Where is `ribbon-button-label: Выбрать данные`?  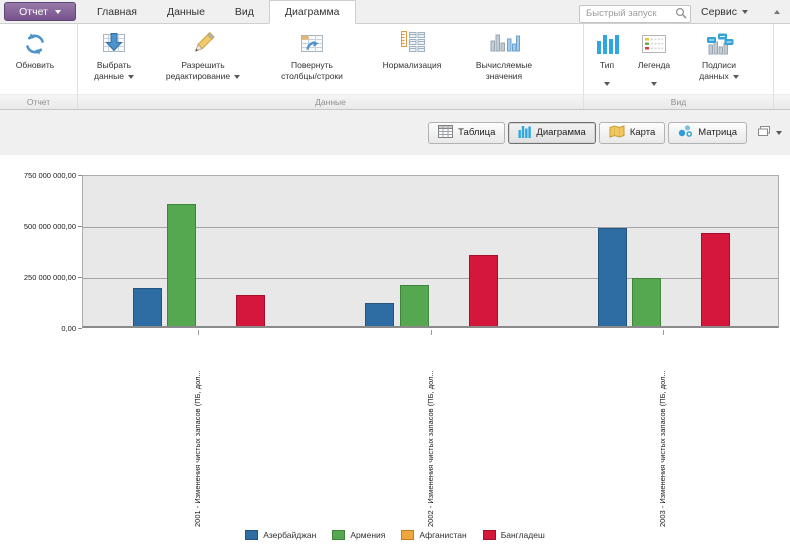
ribbon-button-label: Выбрать данные is located at coordinates (114, 71).